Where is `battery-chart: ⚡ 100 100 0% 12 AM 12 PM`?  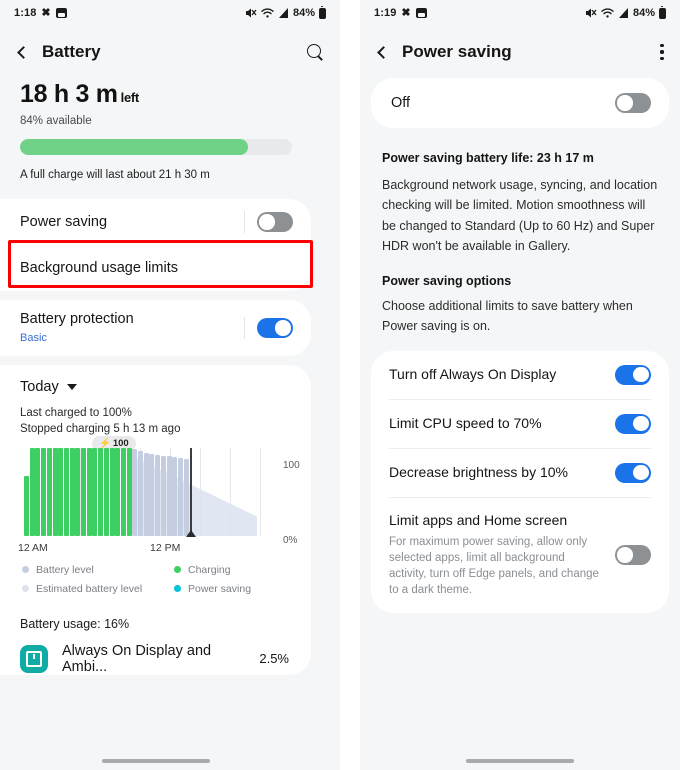
battery-chart: ⚡ 100 100 0% 12 AM 12 PM is located at coordinates (155, 495).